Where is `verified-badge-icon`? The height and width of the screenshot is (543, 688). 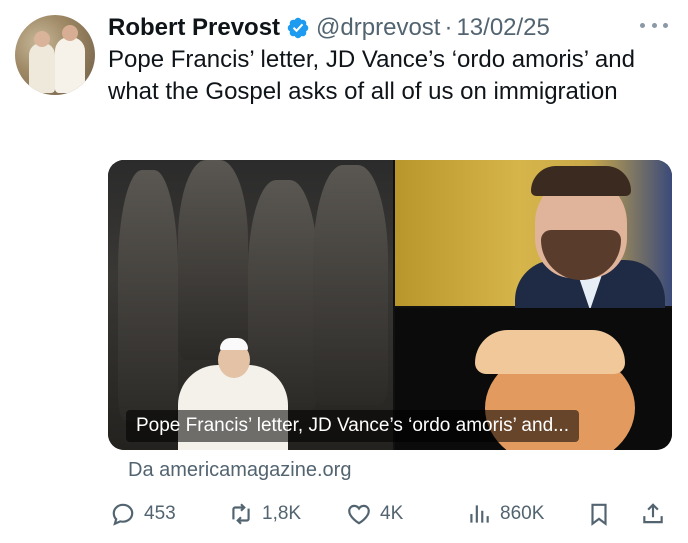 verified-badge-icon is located at coordinates (298, 28).